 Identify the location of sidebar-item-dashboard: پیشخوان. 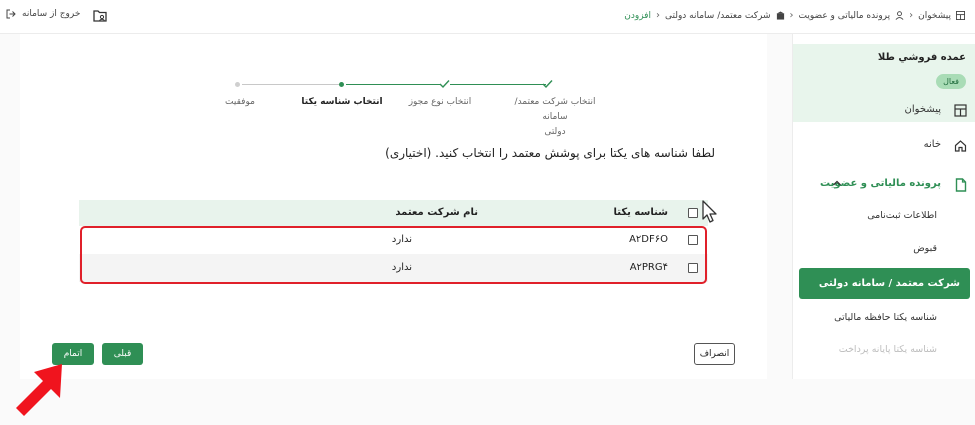
(883, 111).